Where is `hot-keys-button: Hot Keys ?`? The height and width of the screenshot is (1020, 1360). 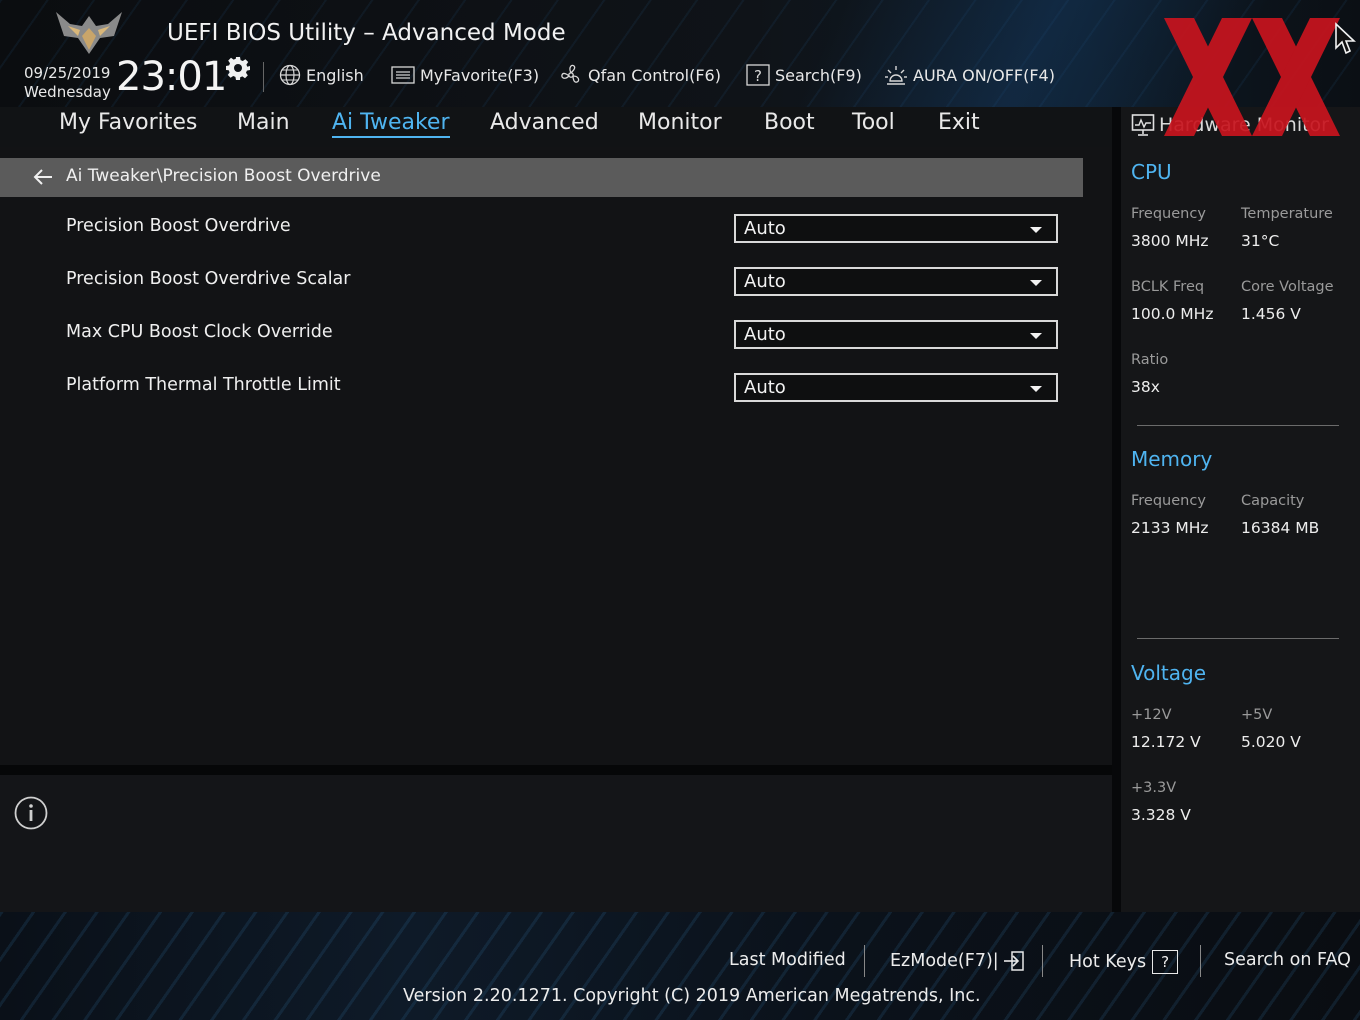
hot-keys-button: Hot Keys ? is located at coordinates (1124, 962).